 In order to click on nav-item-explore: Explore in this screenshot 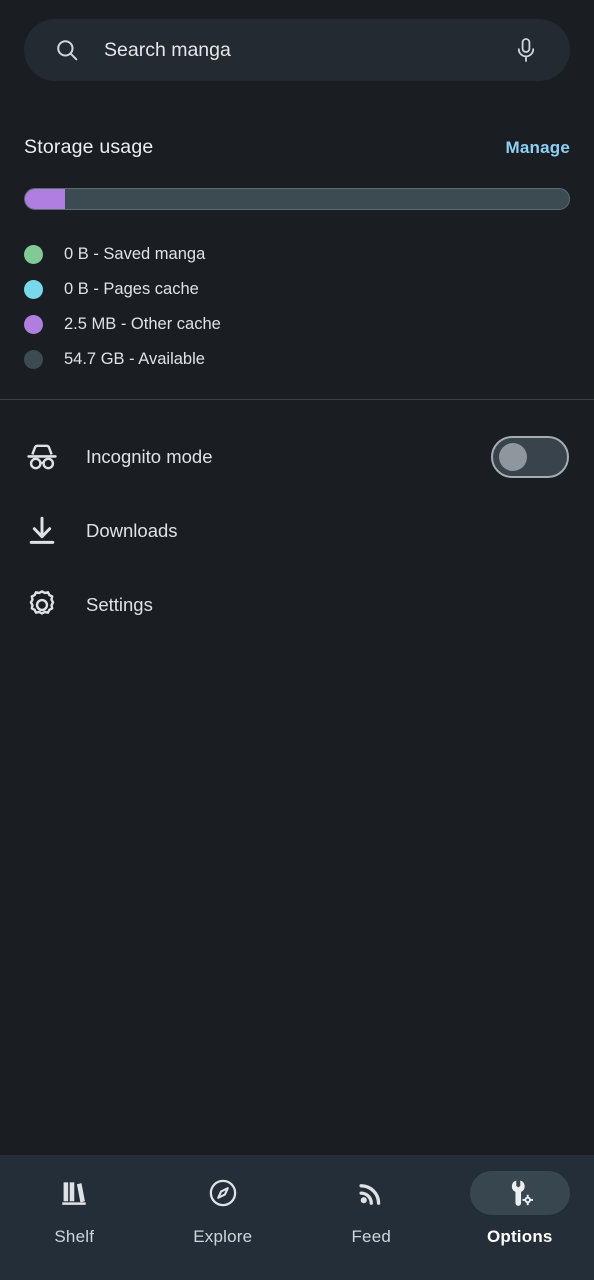, I will do `click(223, 1201)`.